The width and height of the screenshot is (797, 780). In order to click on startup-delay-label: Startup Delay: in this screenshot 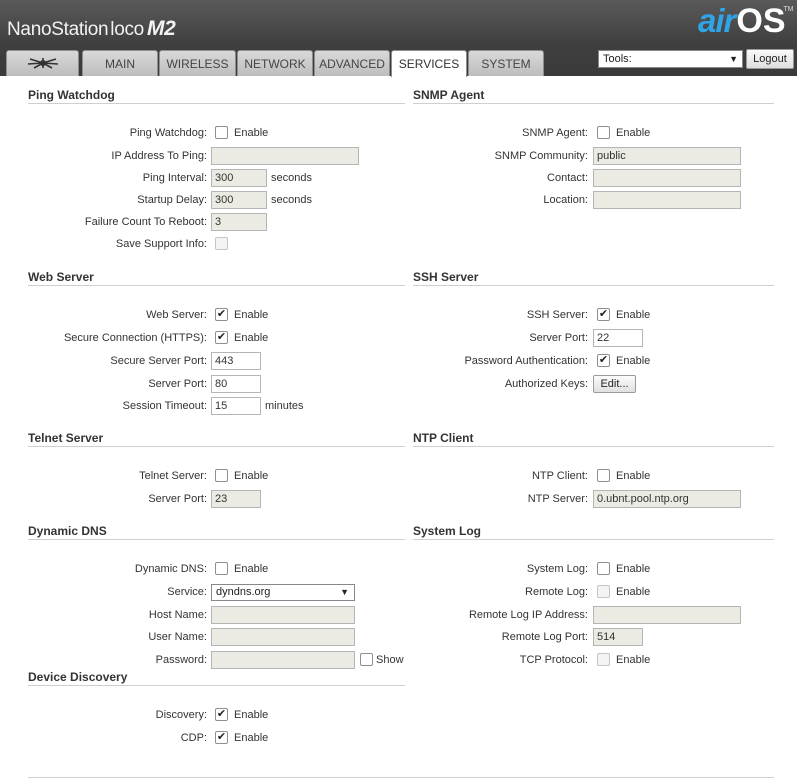, I will do `click(172, 200)`.